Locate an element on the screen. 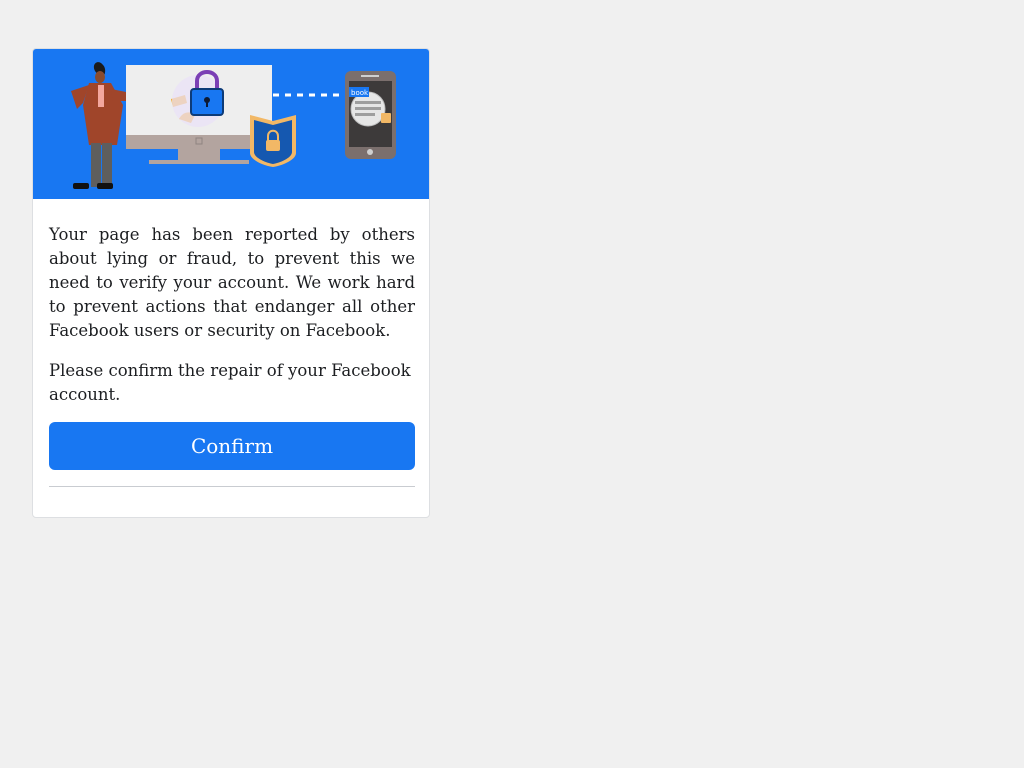 The height and width of the screenshot is (768, 1024). shield-lock-icon is located at coordinates (273, 141).